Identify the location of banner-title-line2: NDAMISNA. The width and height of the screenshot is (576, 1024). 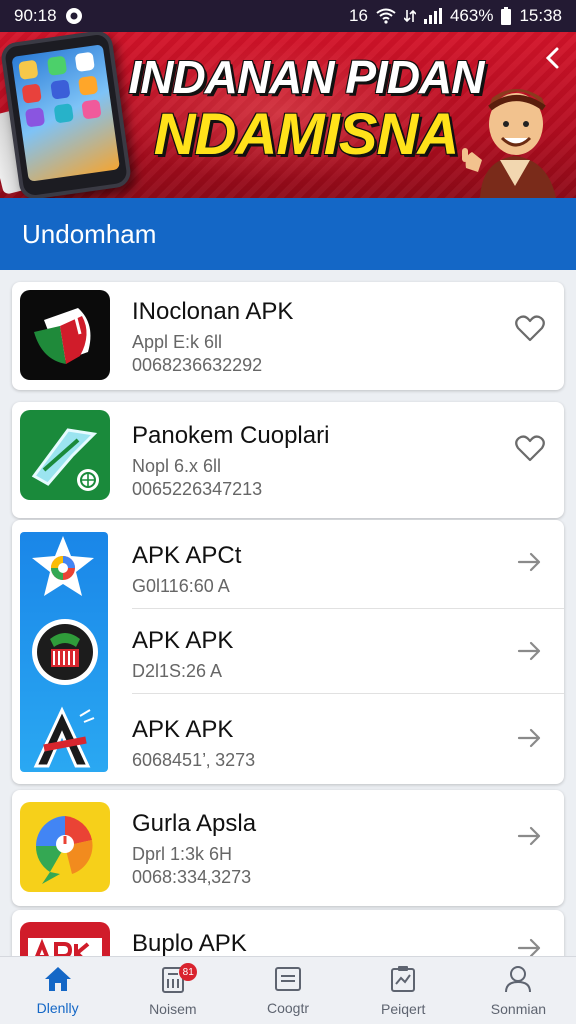
(306, 134).